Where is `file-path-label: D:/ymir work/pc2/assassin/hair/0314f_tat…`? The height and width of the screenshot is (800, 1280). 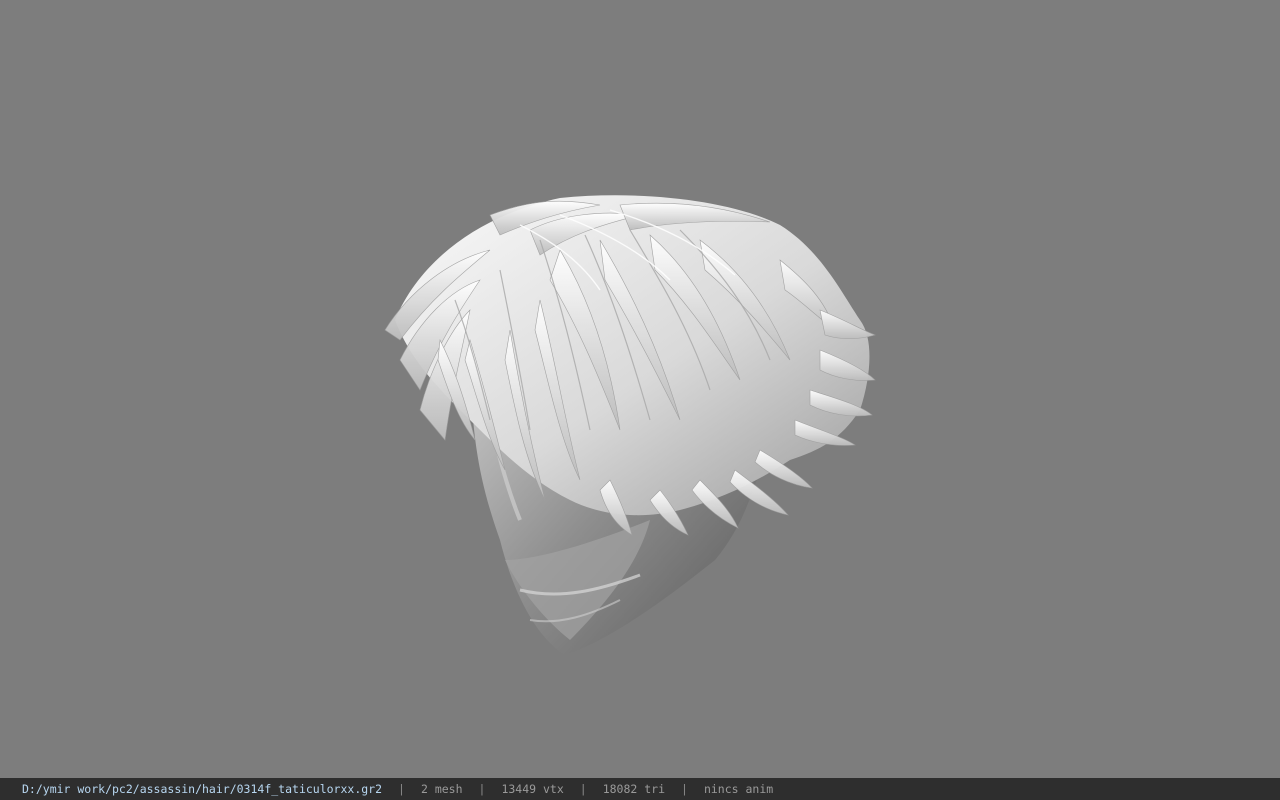 file-path-label: D:/ymir work/pc2/assassin/hair/0314f_tat… is located at coordinates (202, 789).